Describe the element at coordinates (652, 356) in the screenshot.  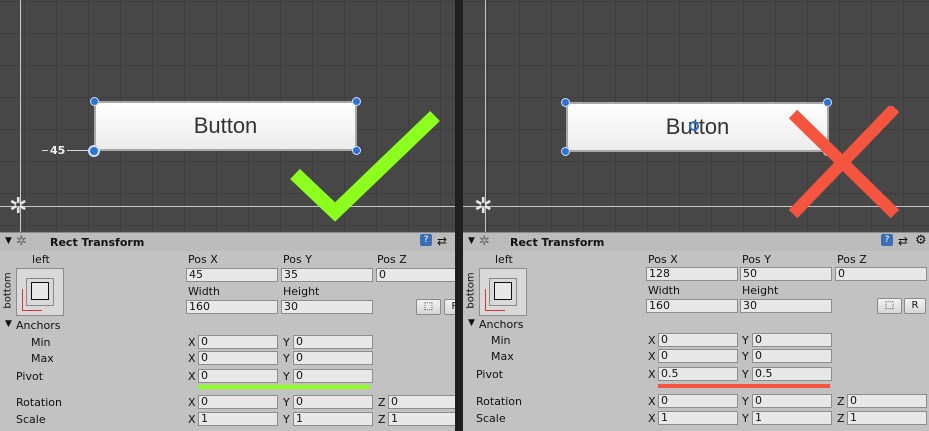
I see `max-x-letter: X` at that location.